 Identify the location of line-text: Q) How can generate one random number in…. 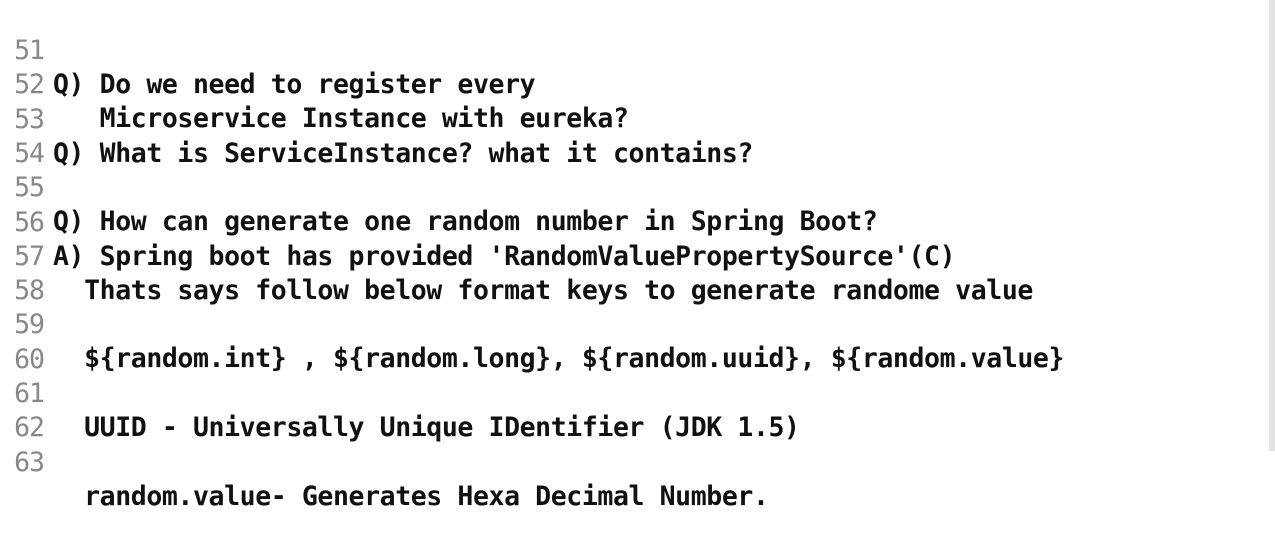
(465, 222).